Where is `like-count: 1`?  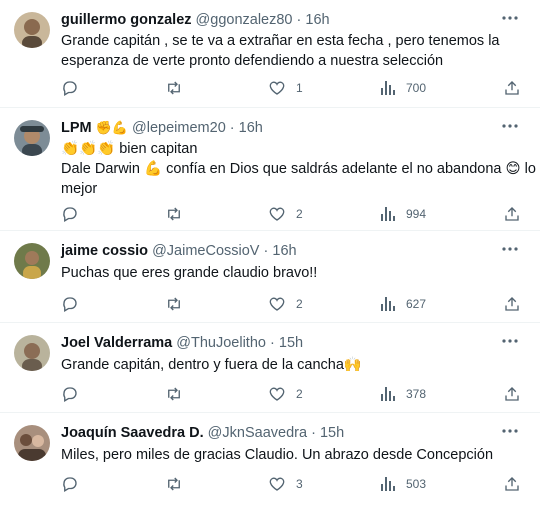
like-count: 1 is located at coordinates (299, 88).